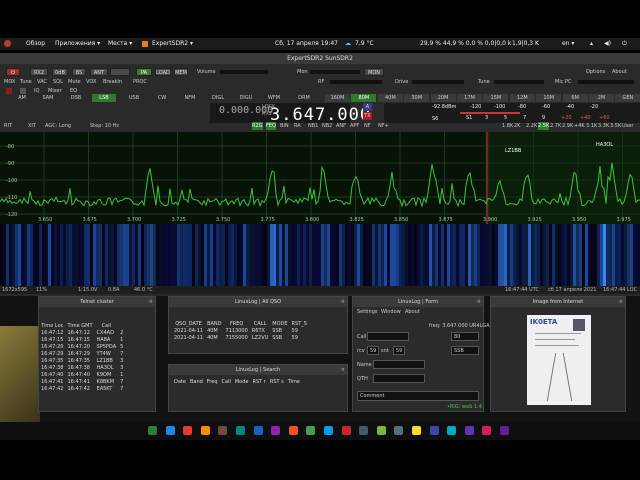  Describe the element at coordinates (624, 44) in the screenshot. I see `power-menu-icon: ⏻` at that location.